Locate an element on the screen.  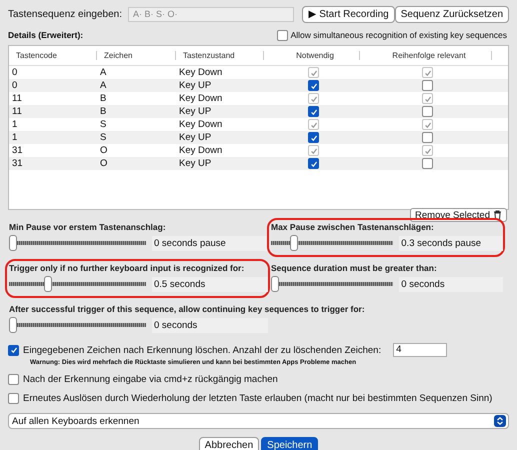
reset-button: Sequenz Zurücksetzen is located at coordinates (451, 14).